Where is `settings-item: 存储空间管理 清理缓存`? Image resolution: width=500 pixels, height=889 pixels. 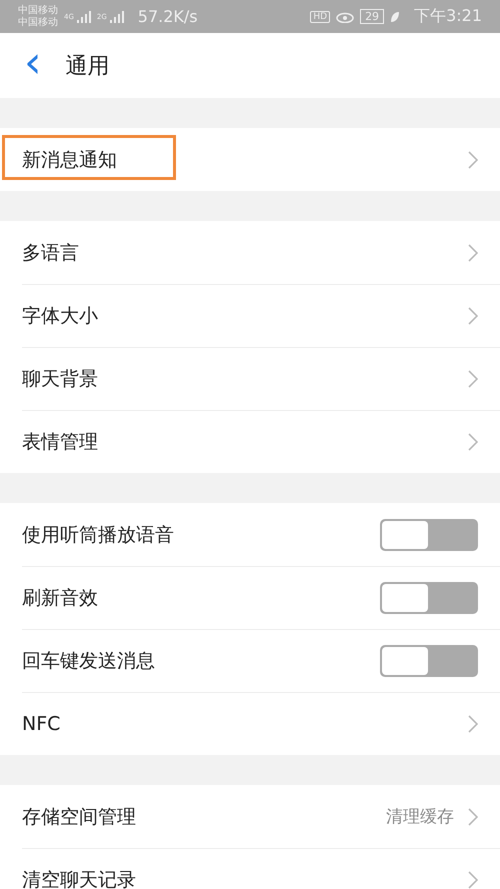
settings-item: 存储空间管理 清理缓存 is located at coordinates (250, 816).